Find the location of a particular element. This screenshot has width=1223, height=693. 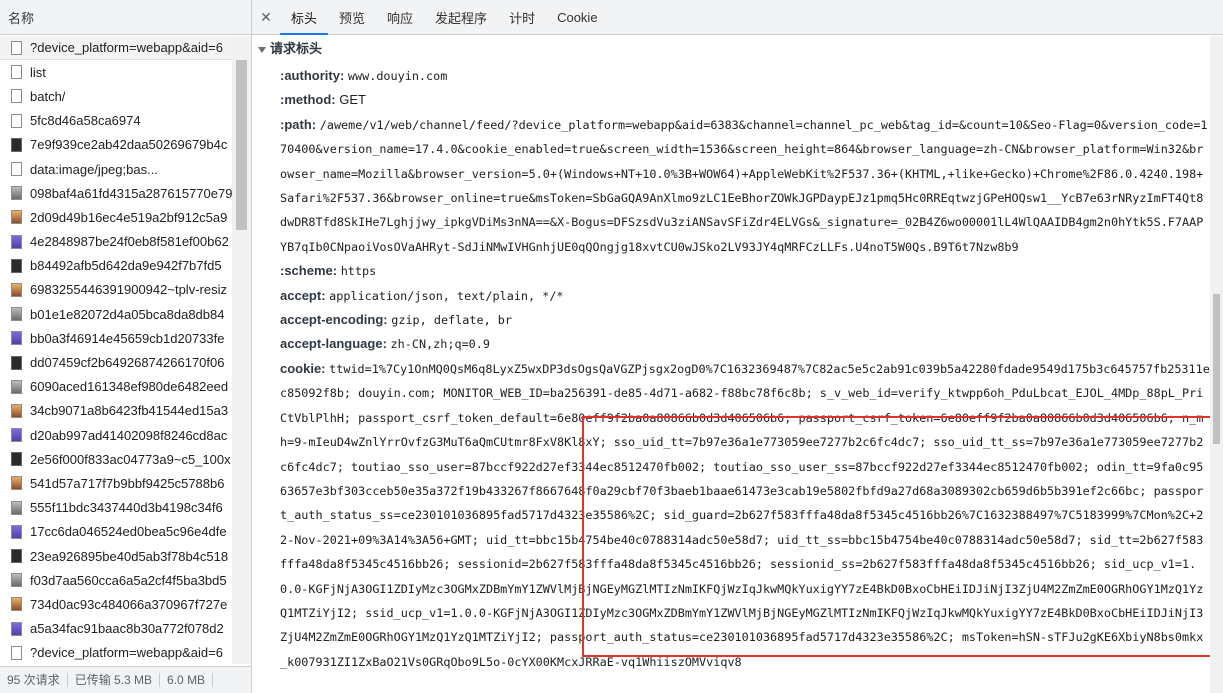

header-value: GET is located at coordinates (352, 100).